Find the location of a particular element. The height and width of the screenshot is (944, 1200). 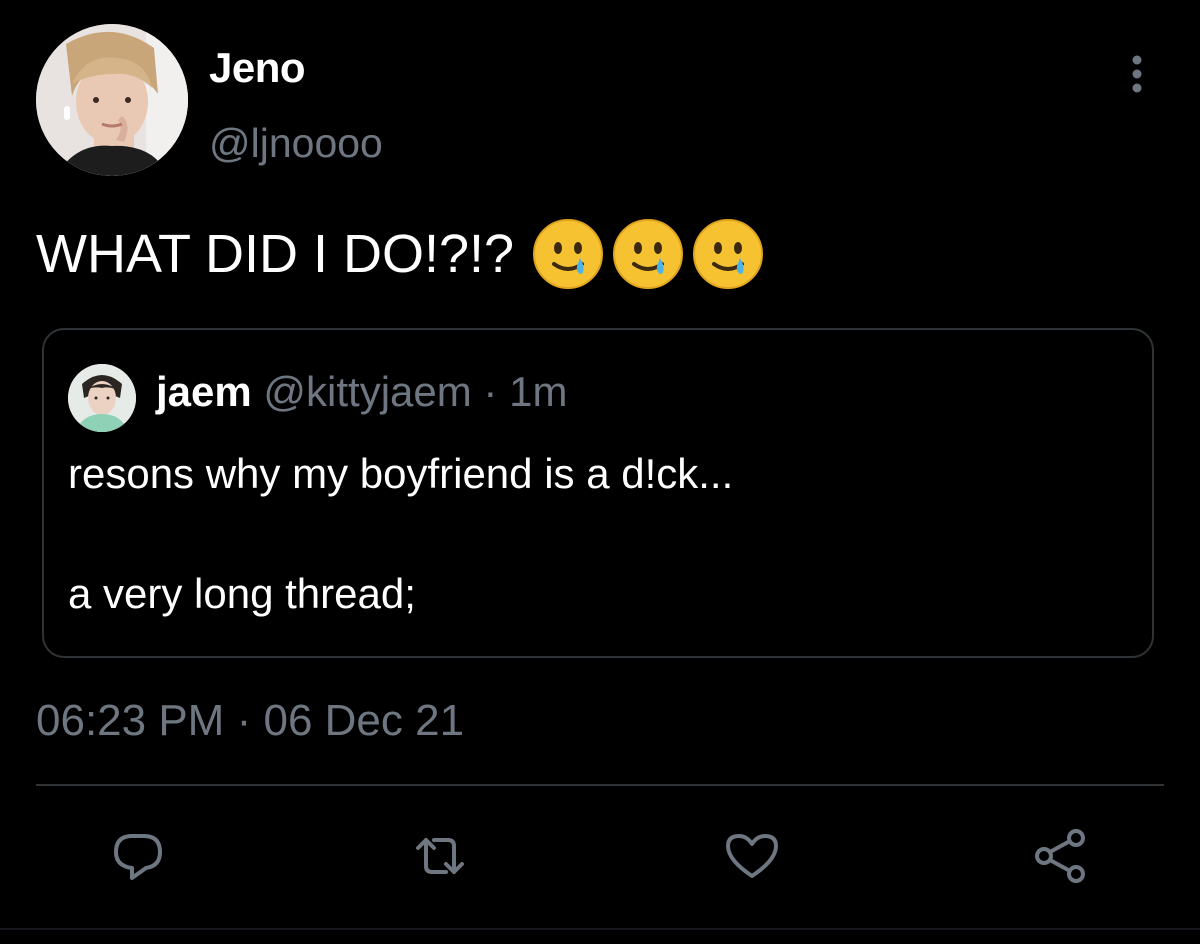

tweet-text-row: WHAT DID I DO!?!? is located at coordinates (400, 254).